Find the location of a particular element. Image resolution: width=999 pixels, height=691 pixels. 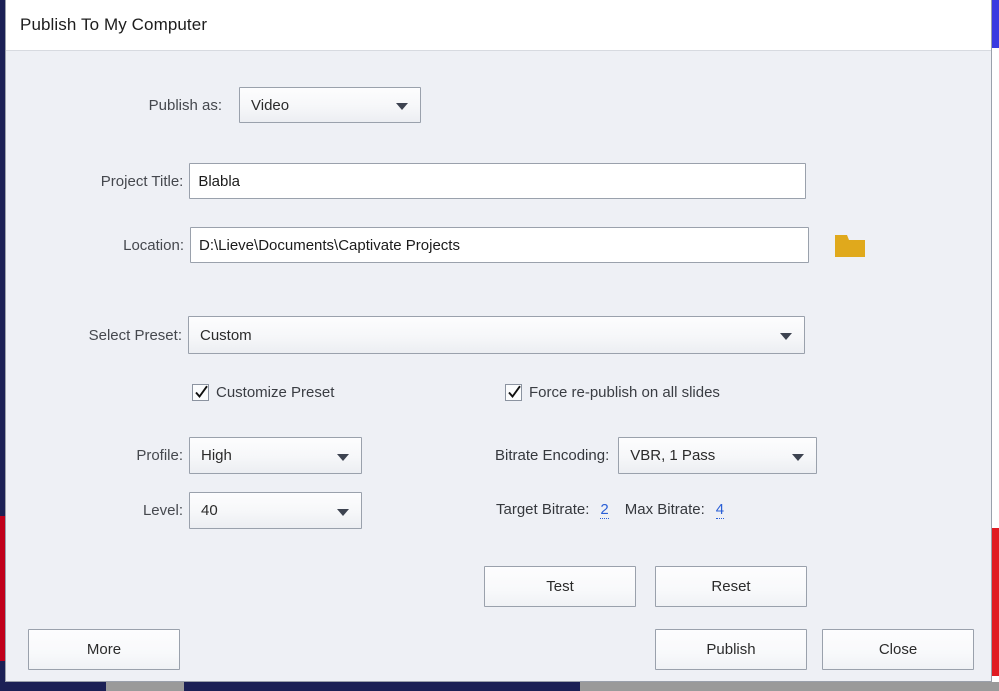

select-preset-label: Select Preset: is located at coordinates (135, 335).